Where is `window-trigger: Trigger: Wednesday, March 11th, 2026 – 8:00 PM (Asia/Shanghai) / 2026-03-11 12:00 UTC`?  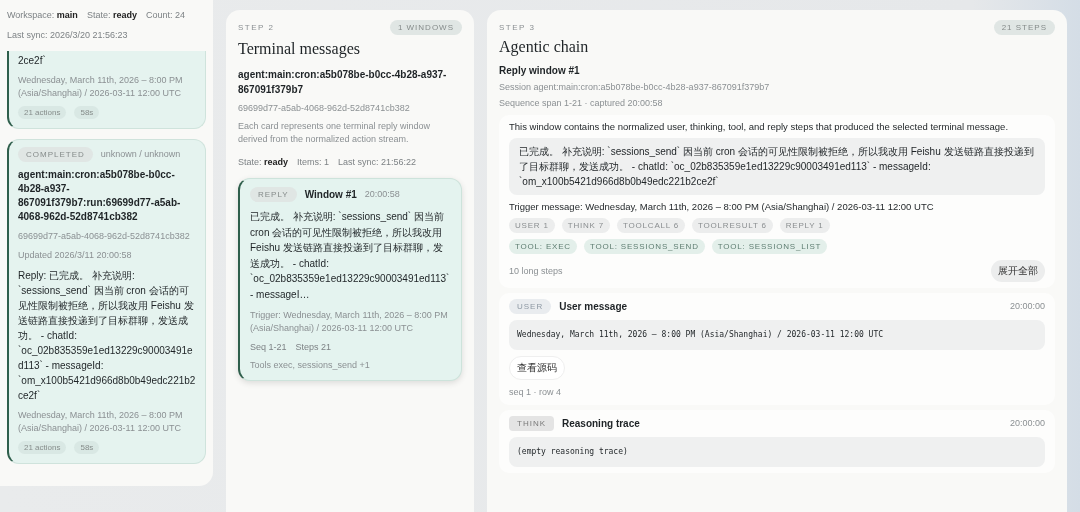 window-trigger: Trigger: Wednesday, March 11th, 2026 – 8:00 PM (Asia/Shanghai) / 2026-03-11 12:00 UTC is located at coordinates (349, 322).